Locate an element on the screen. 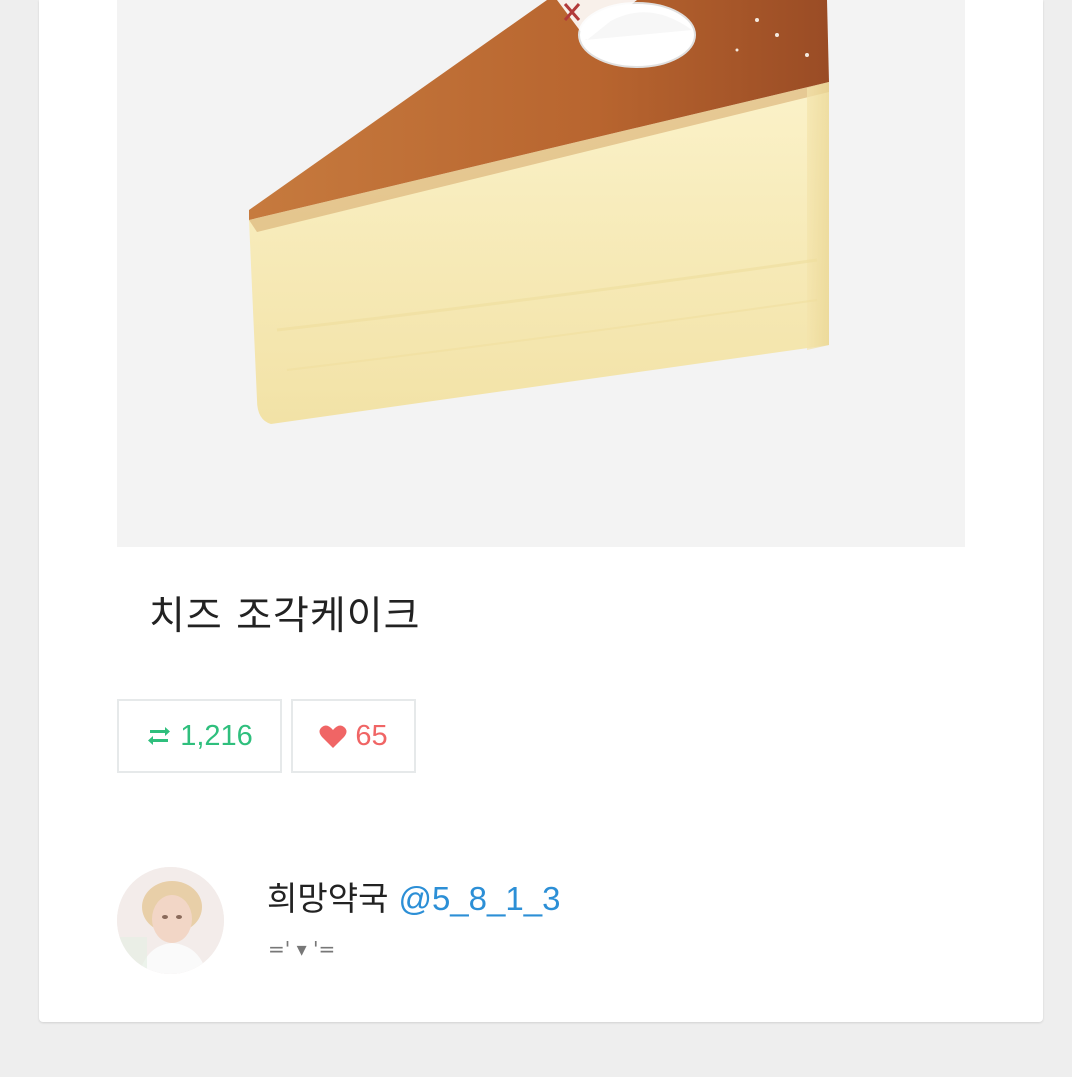 This screenshot has width=1072, height=1077. author-bio: =' ▾ '= is located at coordinates (302, 949).